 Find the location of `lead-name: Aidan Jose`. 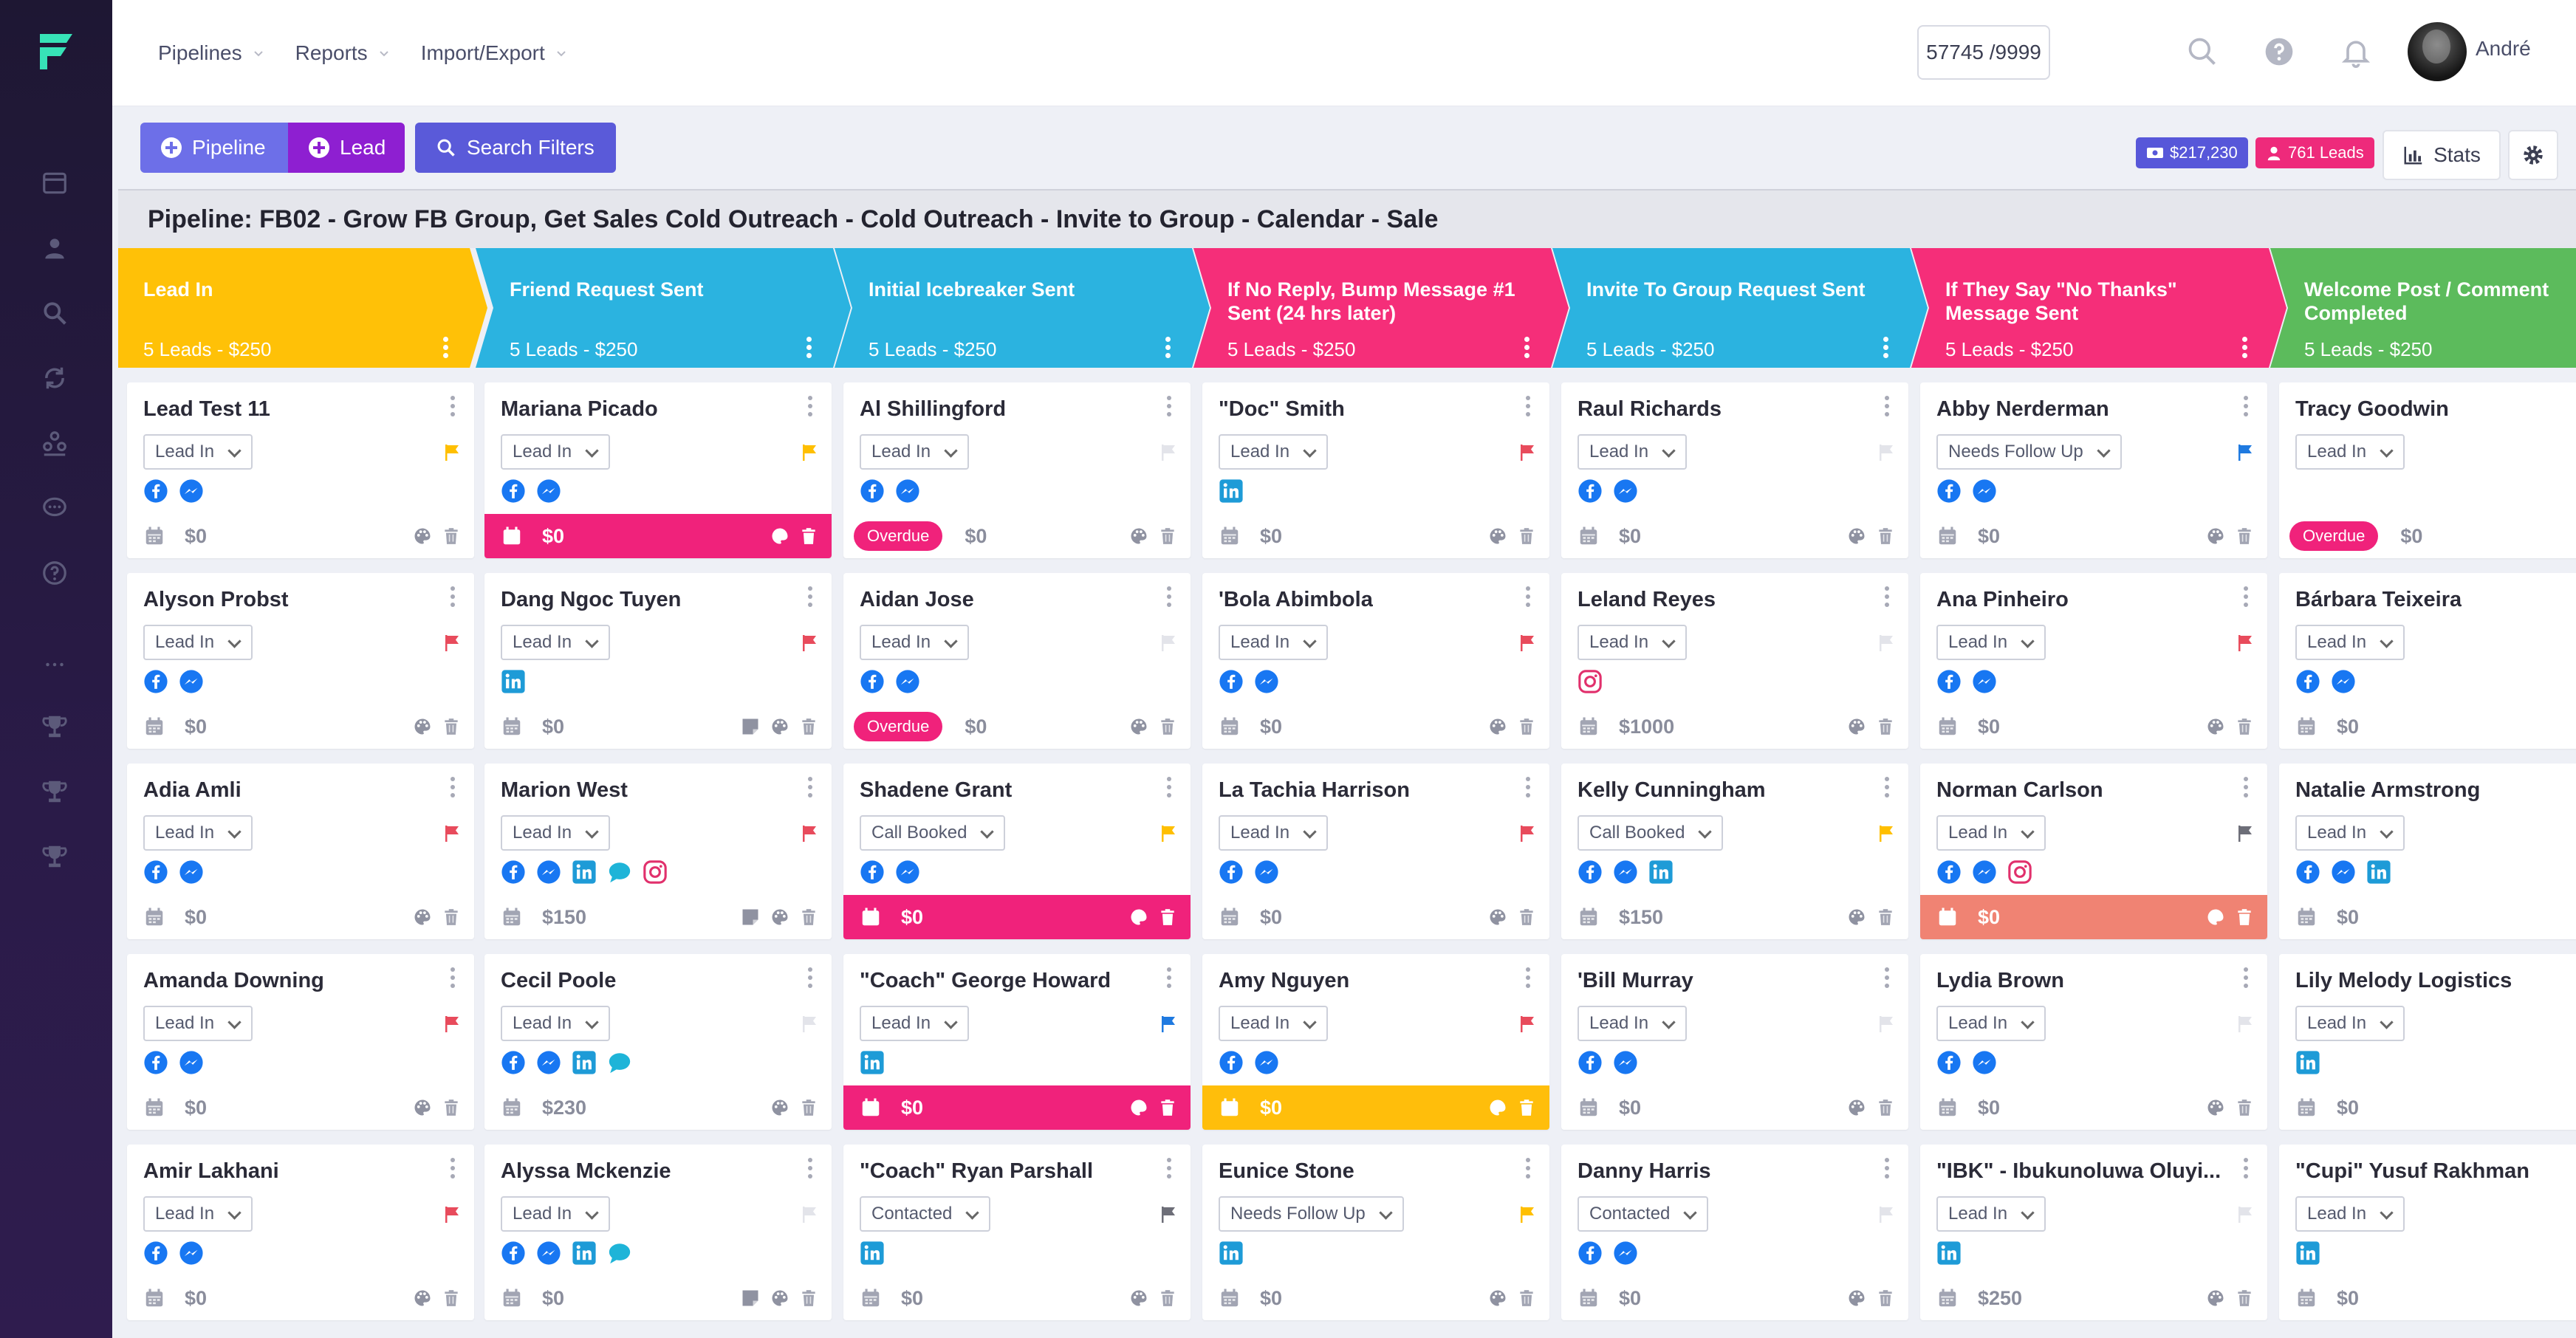

lead-name: Aidan Jose is located at coordinates (917, 600).